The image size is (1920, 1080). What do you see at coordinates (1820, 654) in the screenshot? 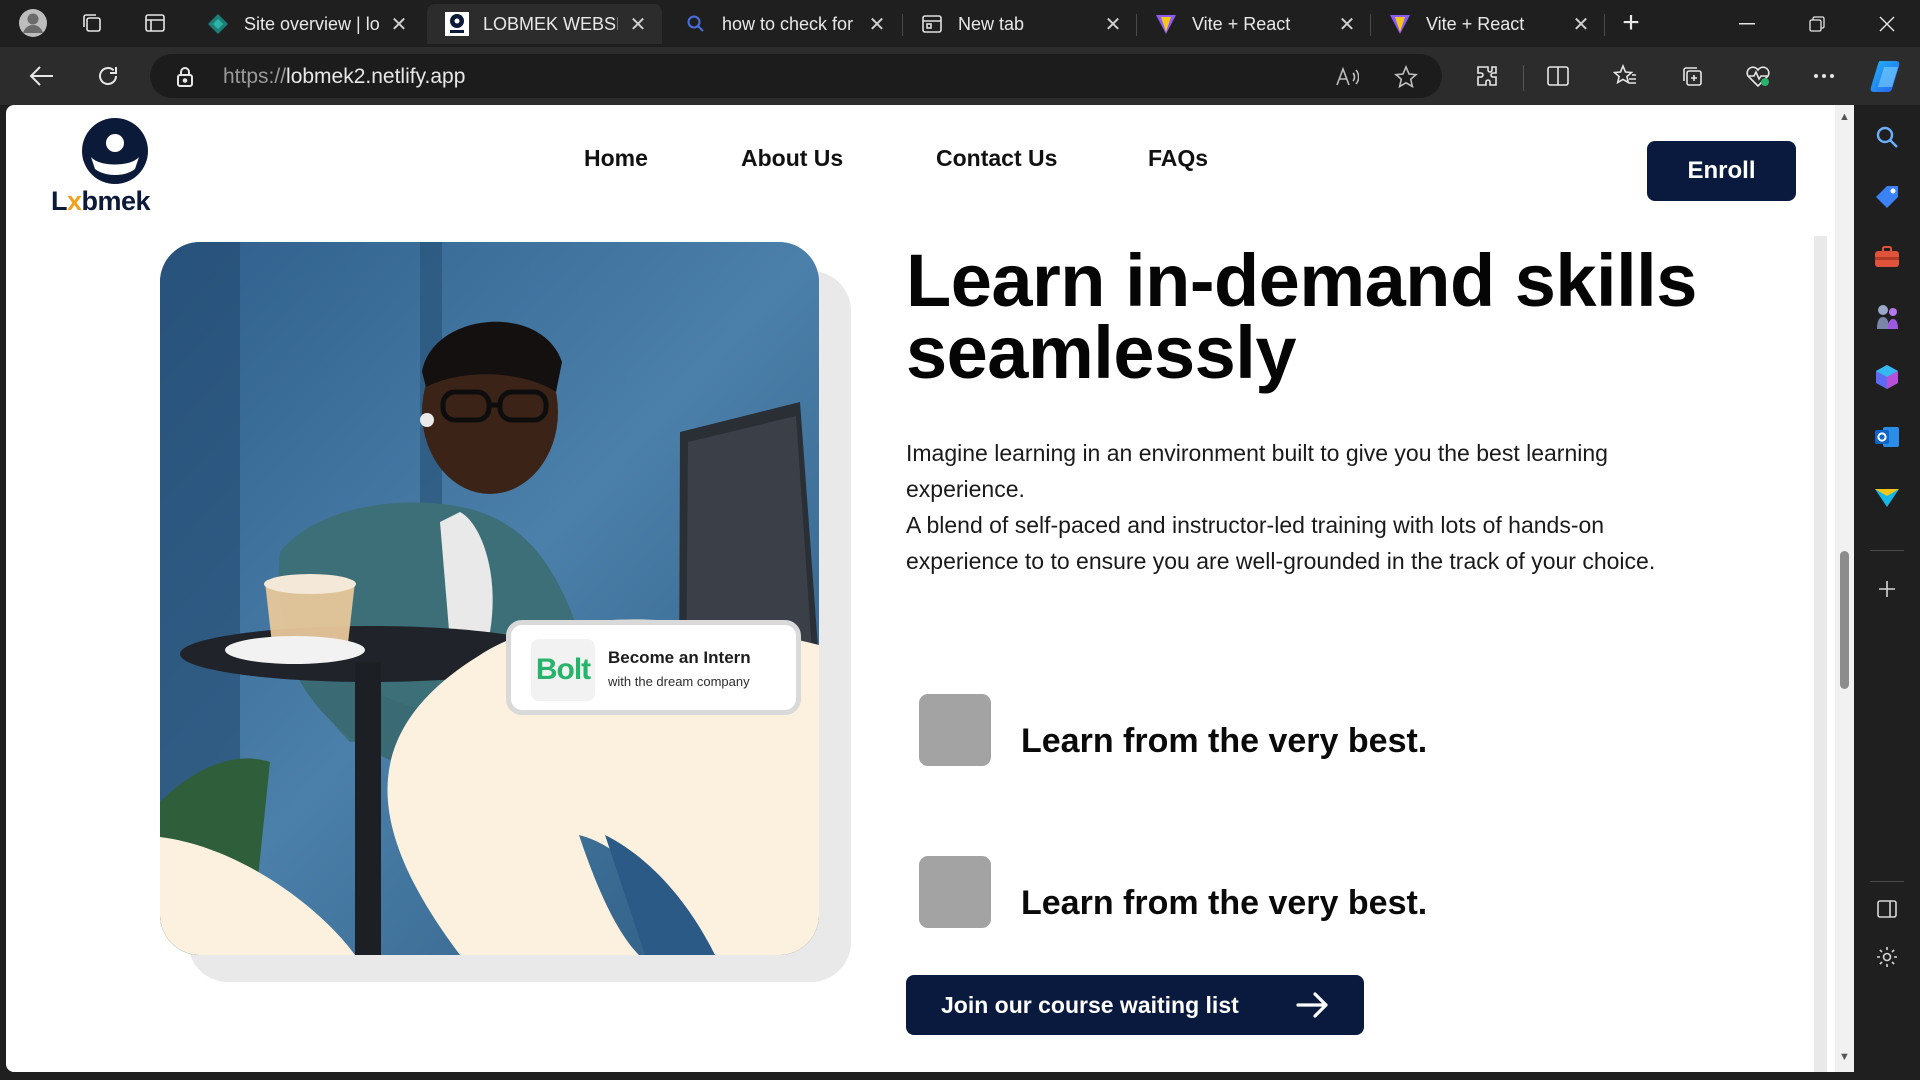
I see `page-inner-scroll-track` at bounding box center [1820, 654].